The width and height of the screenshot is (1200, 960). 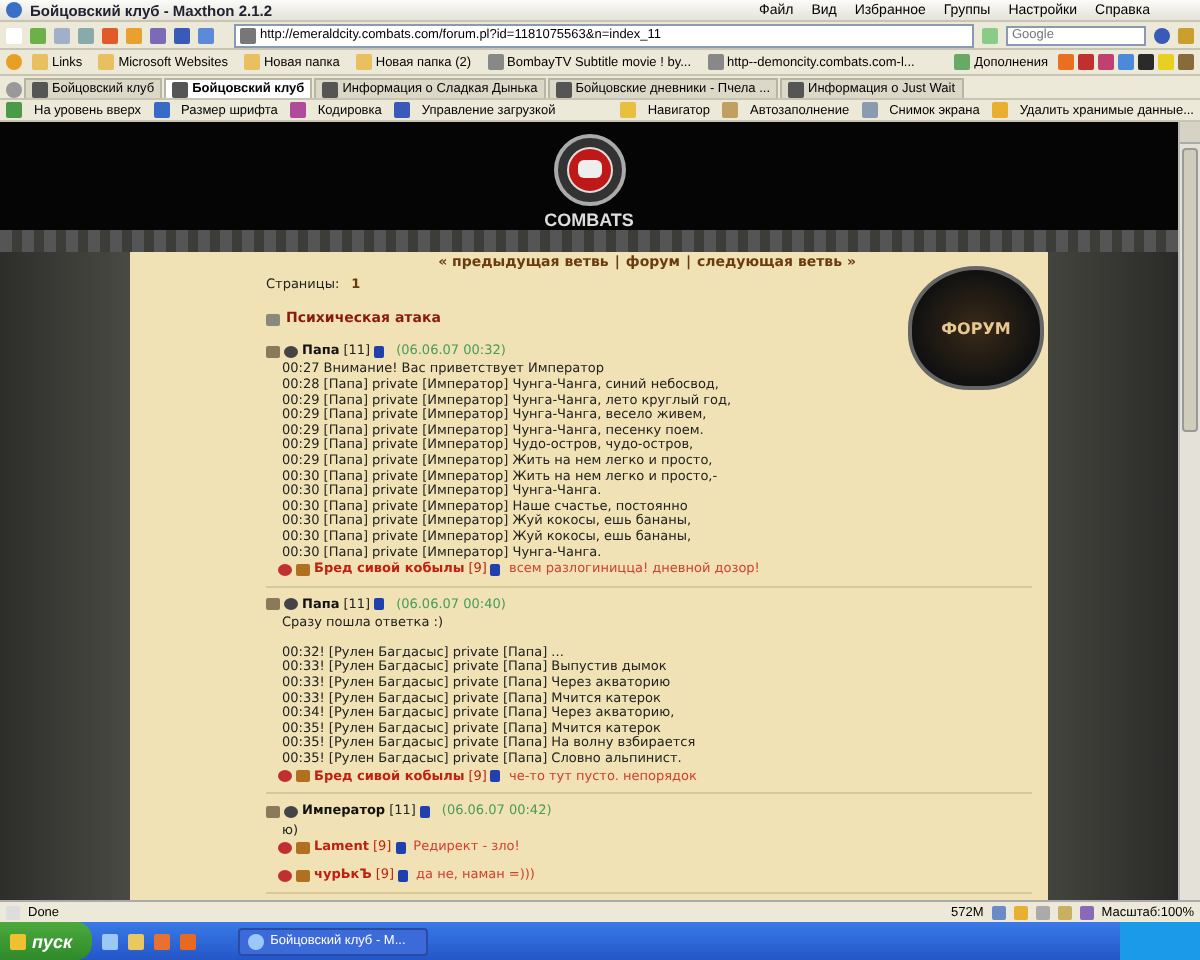 What do you see at coordinates (46, 941) in the screenshot?
I see `start-button: пуск` at bounding box center [46, 941].